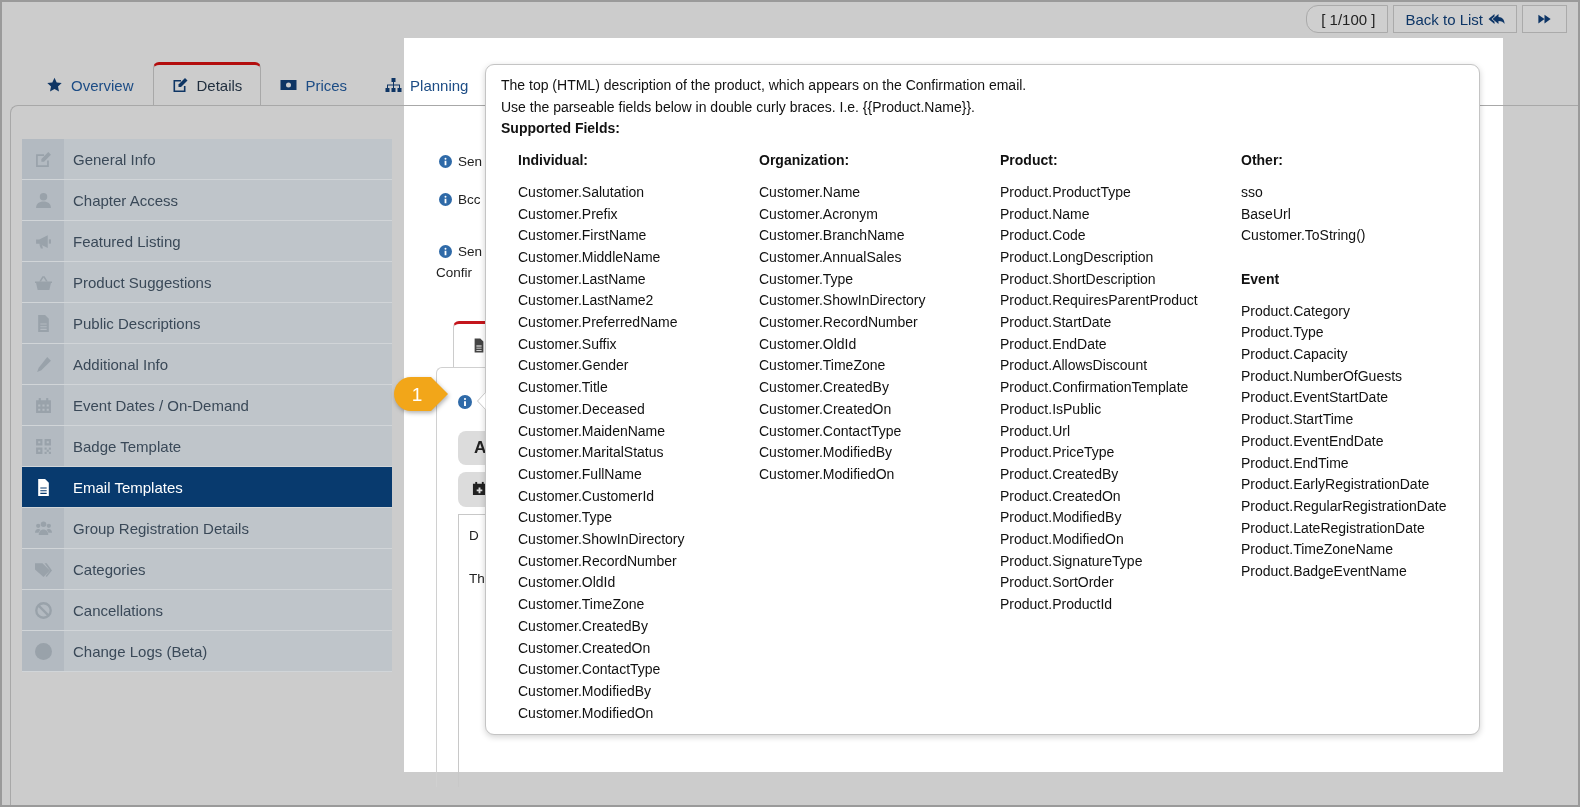 This screenshot has height=807, width=1580. Describe the element at coordinates (207, 610) in the screenshot. I see `sidebar-item: Cancellations` at that location.